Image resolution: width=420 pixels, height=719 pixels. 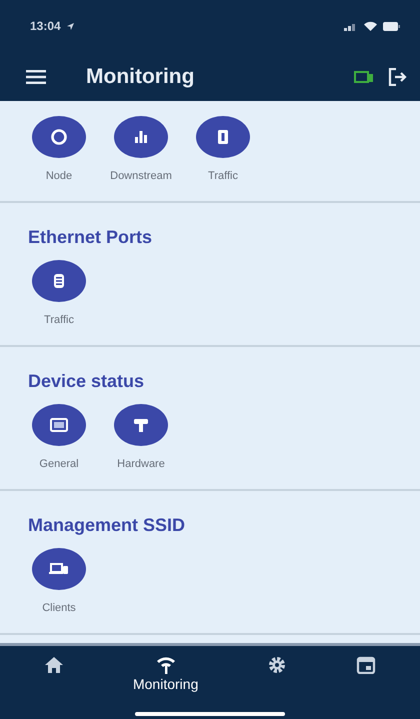 What do you see at coordinates (45, 26) in the screenshot?
I see `status-time: 13:04` at bounding box center [45, 26].